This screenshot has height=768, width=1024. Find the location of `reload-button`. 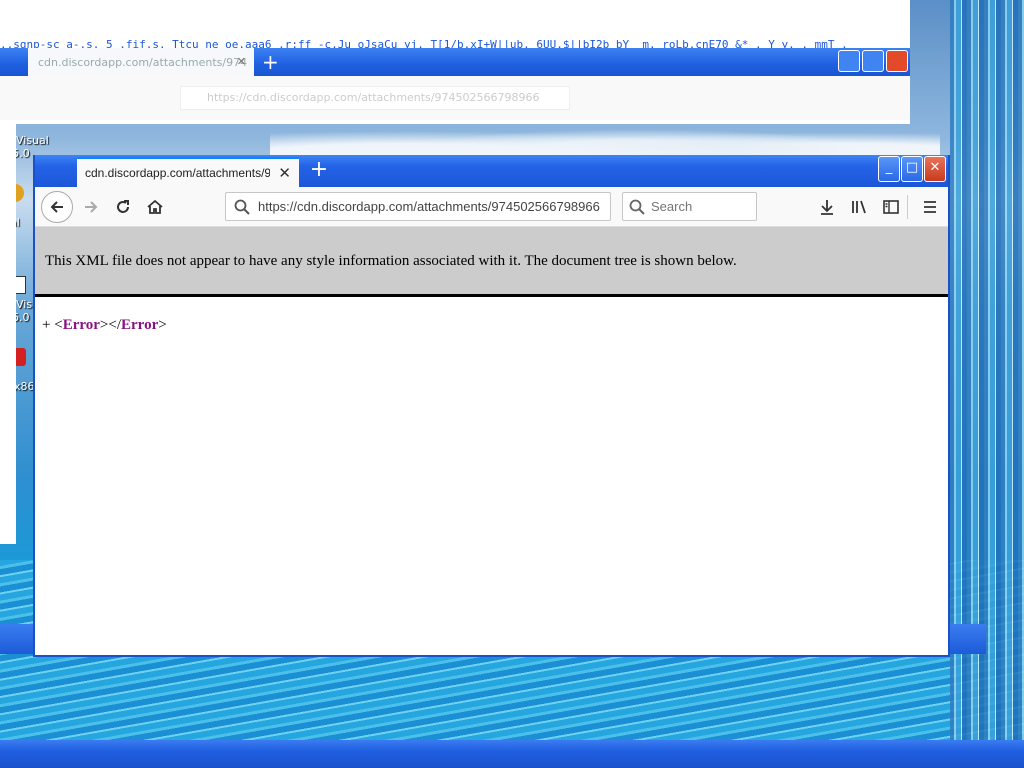

reload-button is located at coordinates (123, 207).